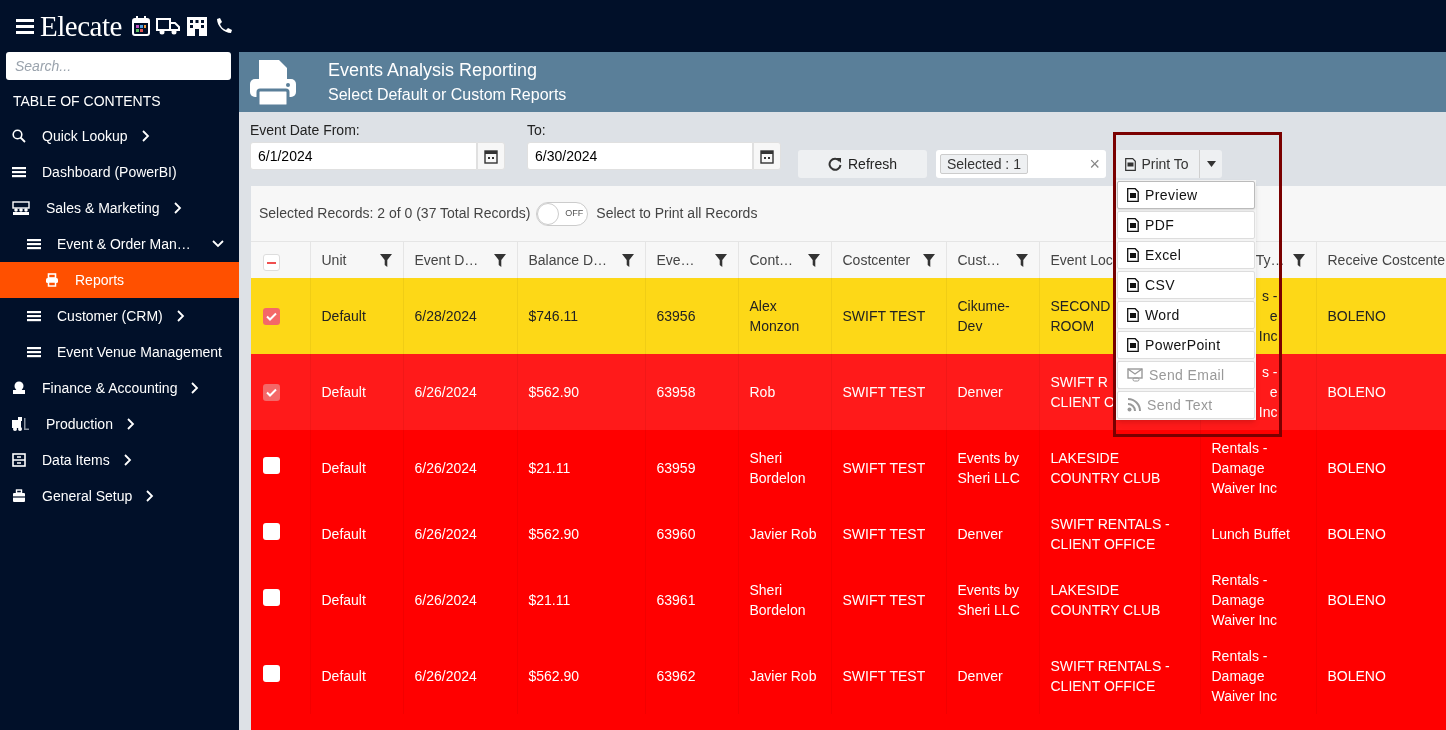  What do you see at coordinates (1186, 315) in the screenshot?
I see `menu-item: Word` at bounding box center [1186, 315].